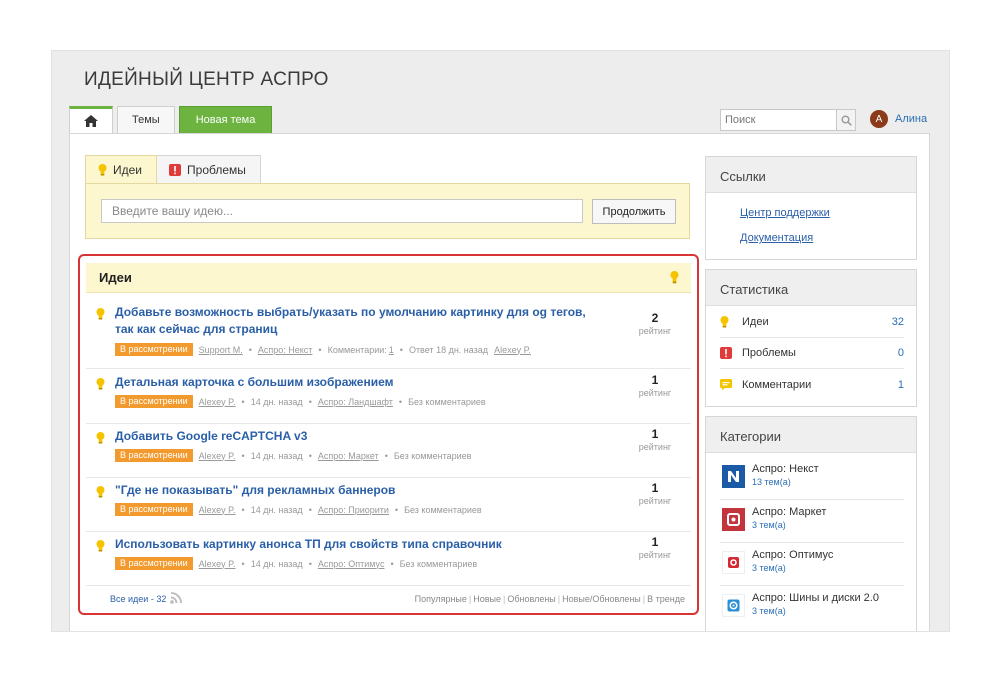  I want to click on documentation-link: Документация, so click(776, 238).